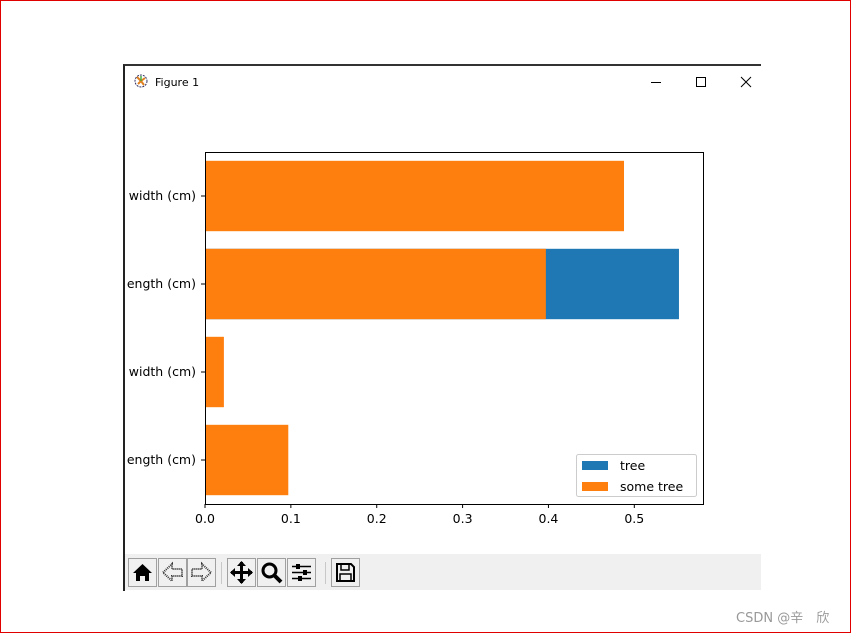 Image resolution: width=851 pixels, height=633 pixels. What do you see at coordinates (443, 572) in the screenshot?
I see `navigation-toolbar` at bounding box center [443, 572].